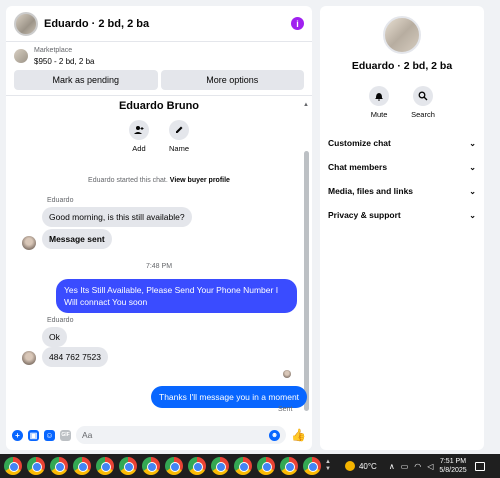 The width and height of the screenshot is (500, 478). What do you see at coordinates (128, 180) in the screenshot?
I see `started-text: Eduardo started this chat.` at bounding box center [128, 180].